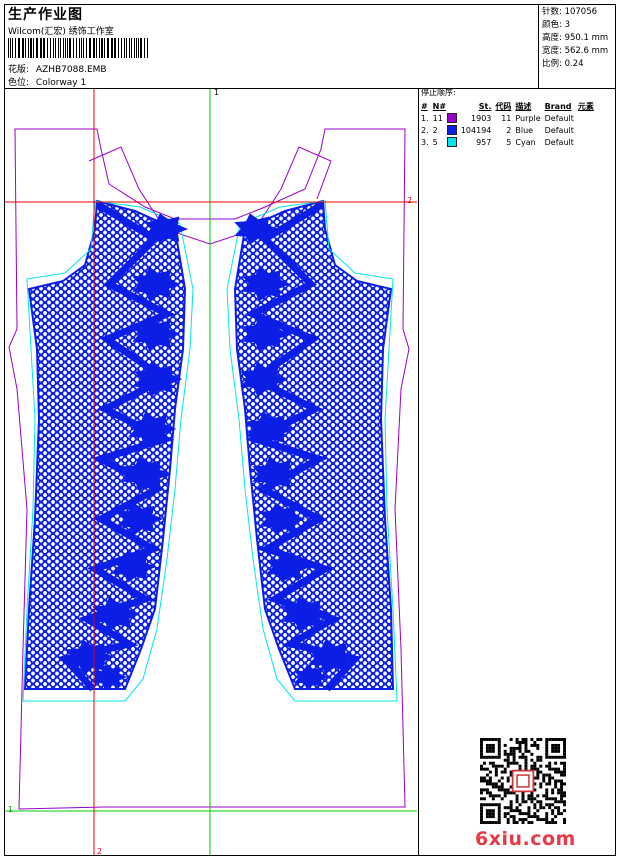 This screenshot has width=620, height=860. I want to click on row-swatch, so click(453, 118).